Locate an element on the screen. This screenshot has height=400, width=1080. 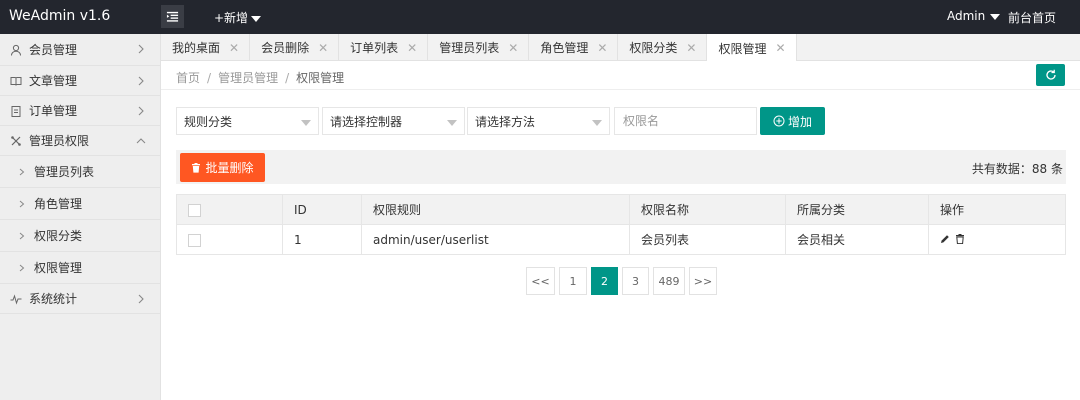
tab-desktop: 我的桌面 ✕ is located at coordinates (206, 47).